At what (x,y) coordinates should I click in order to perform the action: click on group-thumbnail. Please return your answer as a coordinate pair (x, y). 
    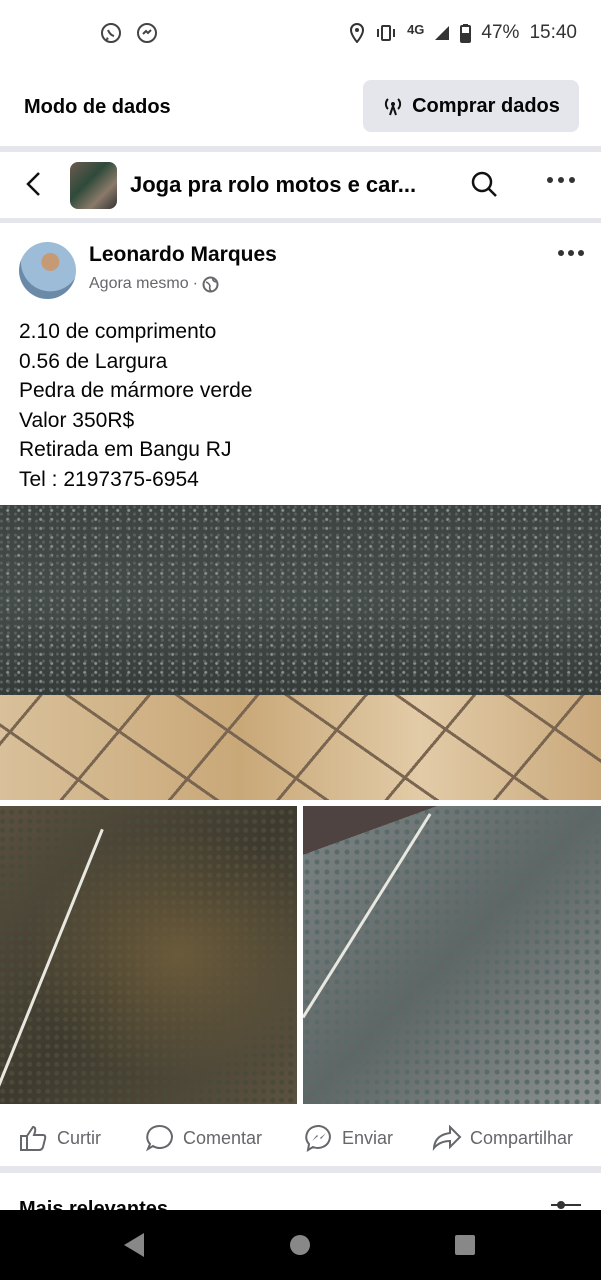
    Looking at the image, I should click on (93, 185).